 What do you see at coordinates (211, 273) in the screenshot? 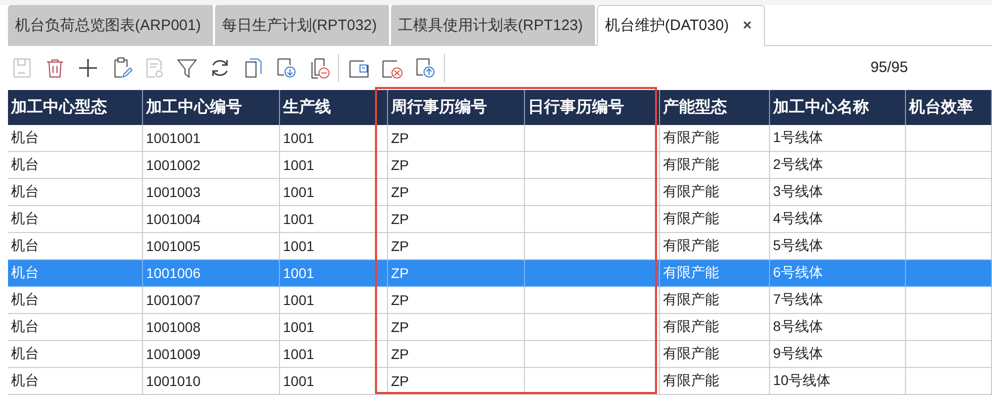
I see `table-cell: 1001006` at bounding box center [211, 273].